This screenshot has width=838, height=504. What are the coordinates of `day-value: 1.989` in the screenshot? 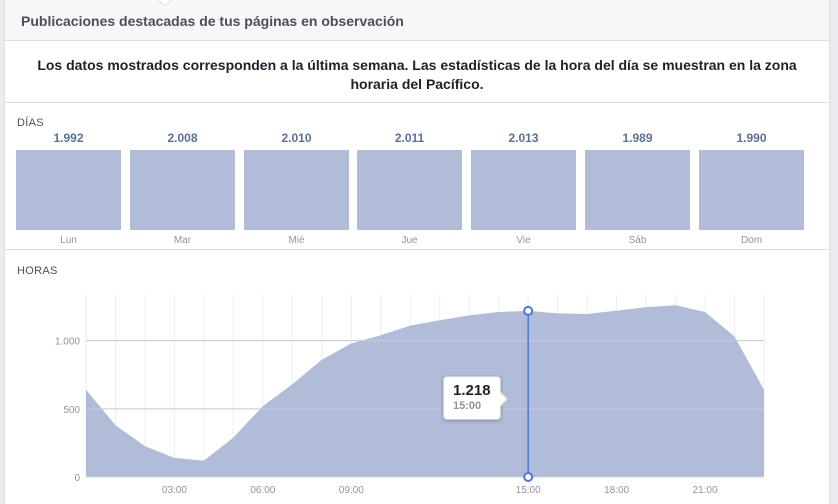 It's located at (637, 138).